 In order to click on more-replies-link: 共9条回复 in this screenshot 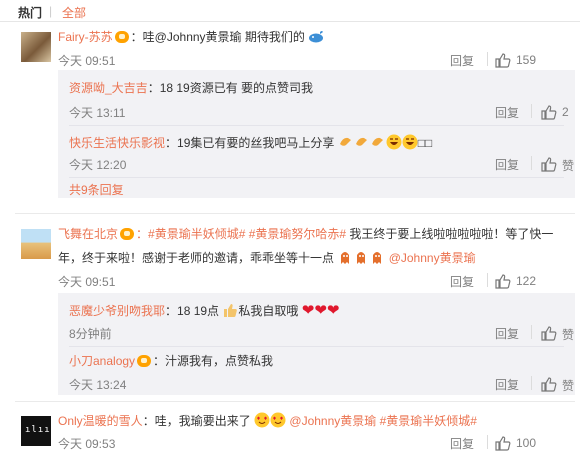, I will do `click(96, 189)`.